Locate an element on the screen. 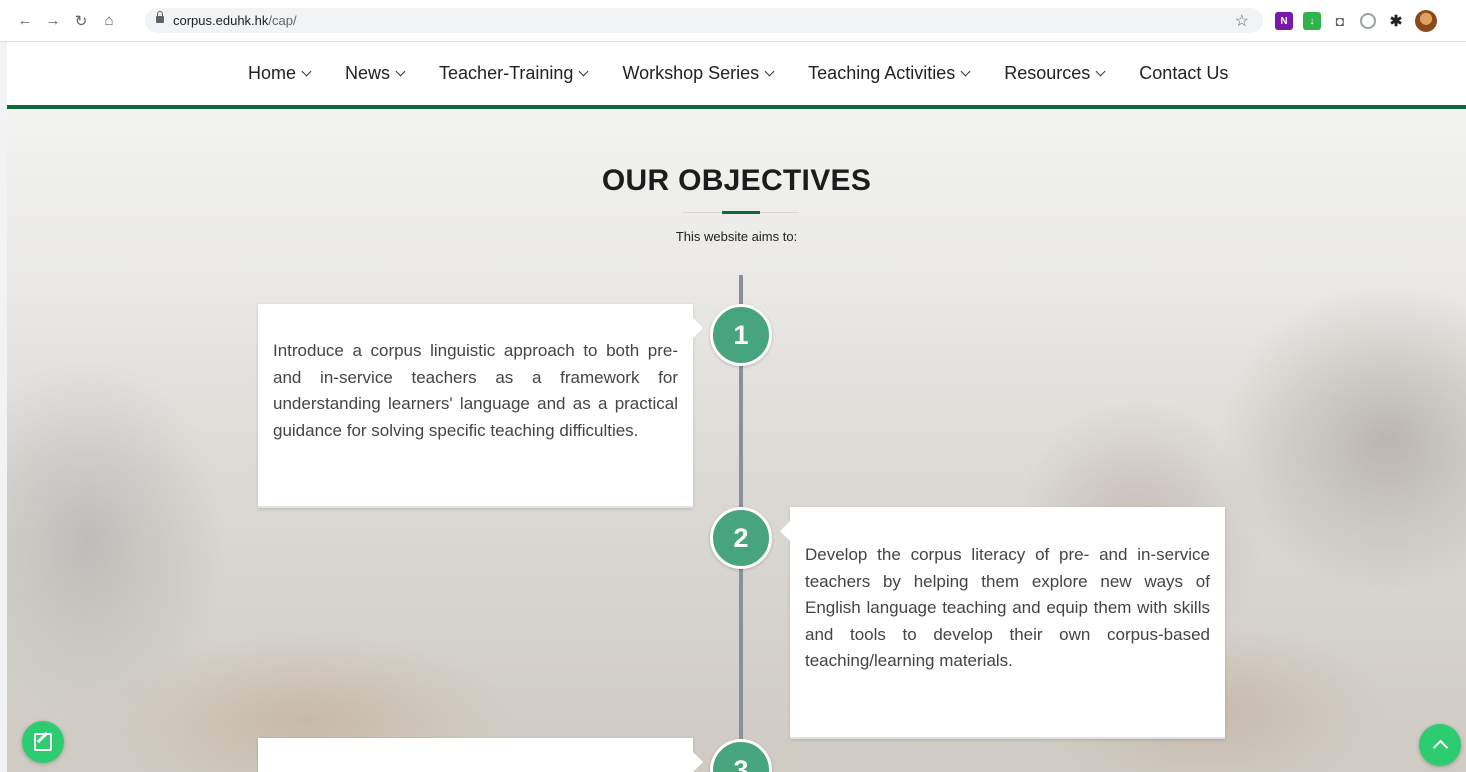 The width and height of the screenshot is (1466, 772). nav-item-label: News is located at coordinates (368, 73).